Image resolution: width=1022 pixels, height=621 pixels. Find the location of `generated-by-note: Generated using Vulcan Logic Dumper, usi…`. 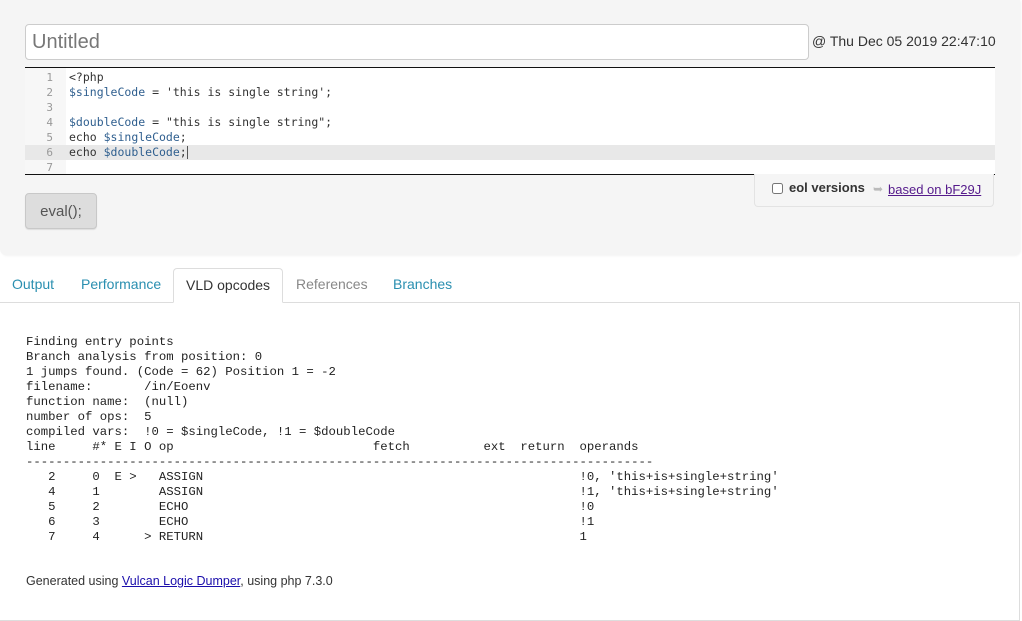

generated-by-note: Generated using Vulcan Logic Dumper, usi… is located at coordinates (179, 581).